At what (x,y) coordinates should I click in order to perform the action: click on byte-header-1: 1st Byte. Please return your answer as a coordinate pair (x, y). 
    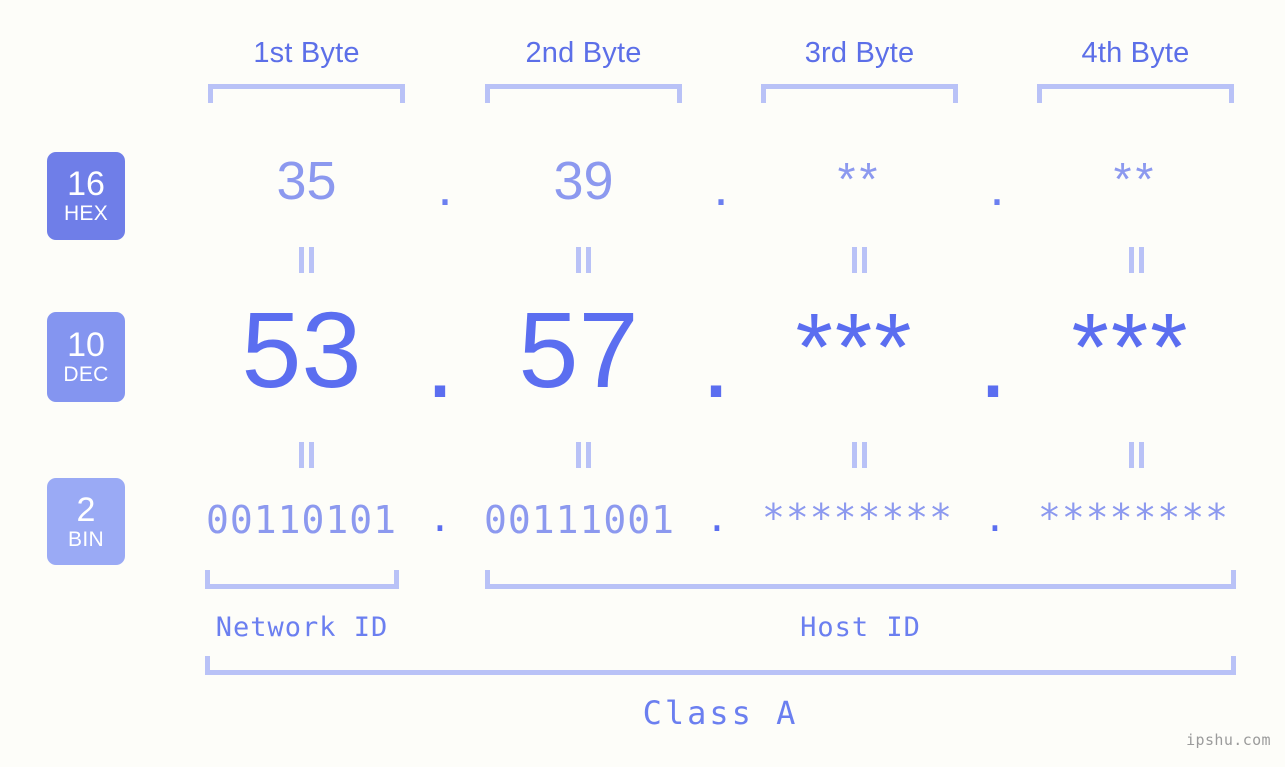
    Looking at the image, I should click on (306, 53).